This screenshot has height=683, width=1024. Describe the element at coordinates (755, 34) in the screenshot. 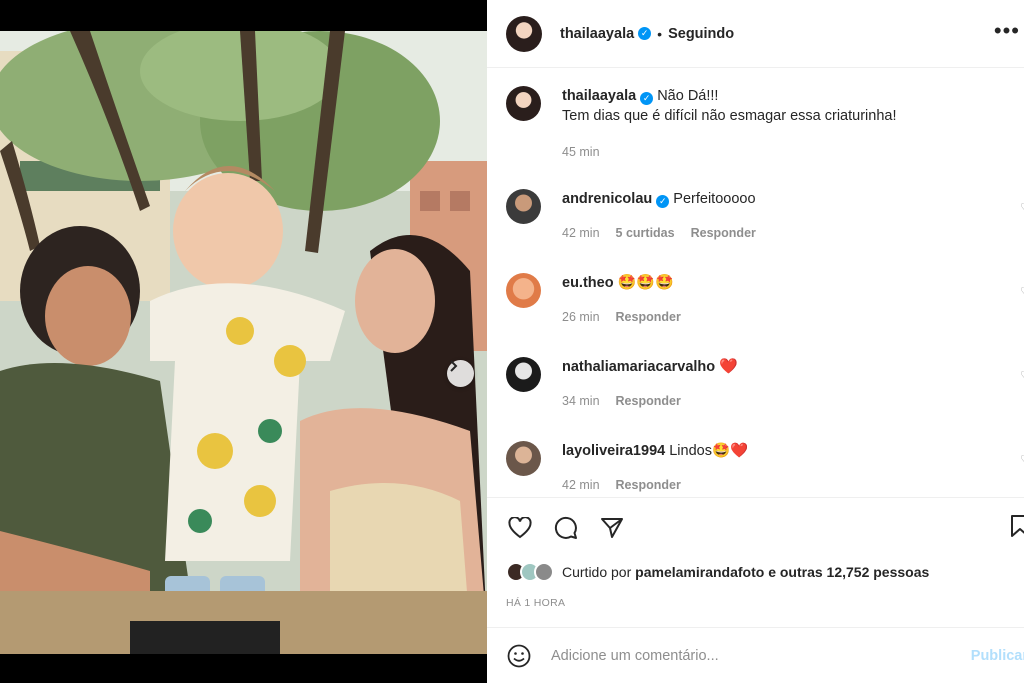

I see `post-header: thailaayala ✓ • Seguindo •••` at that location.